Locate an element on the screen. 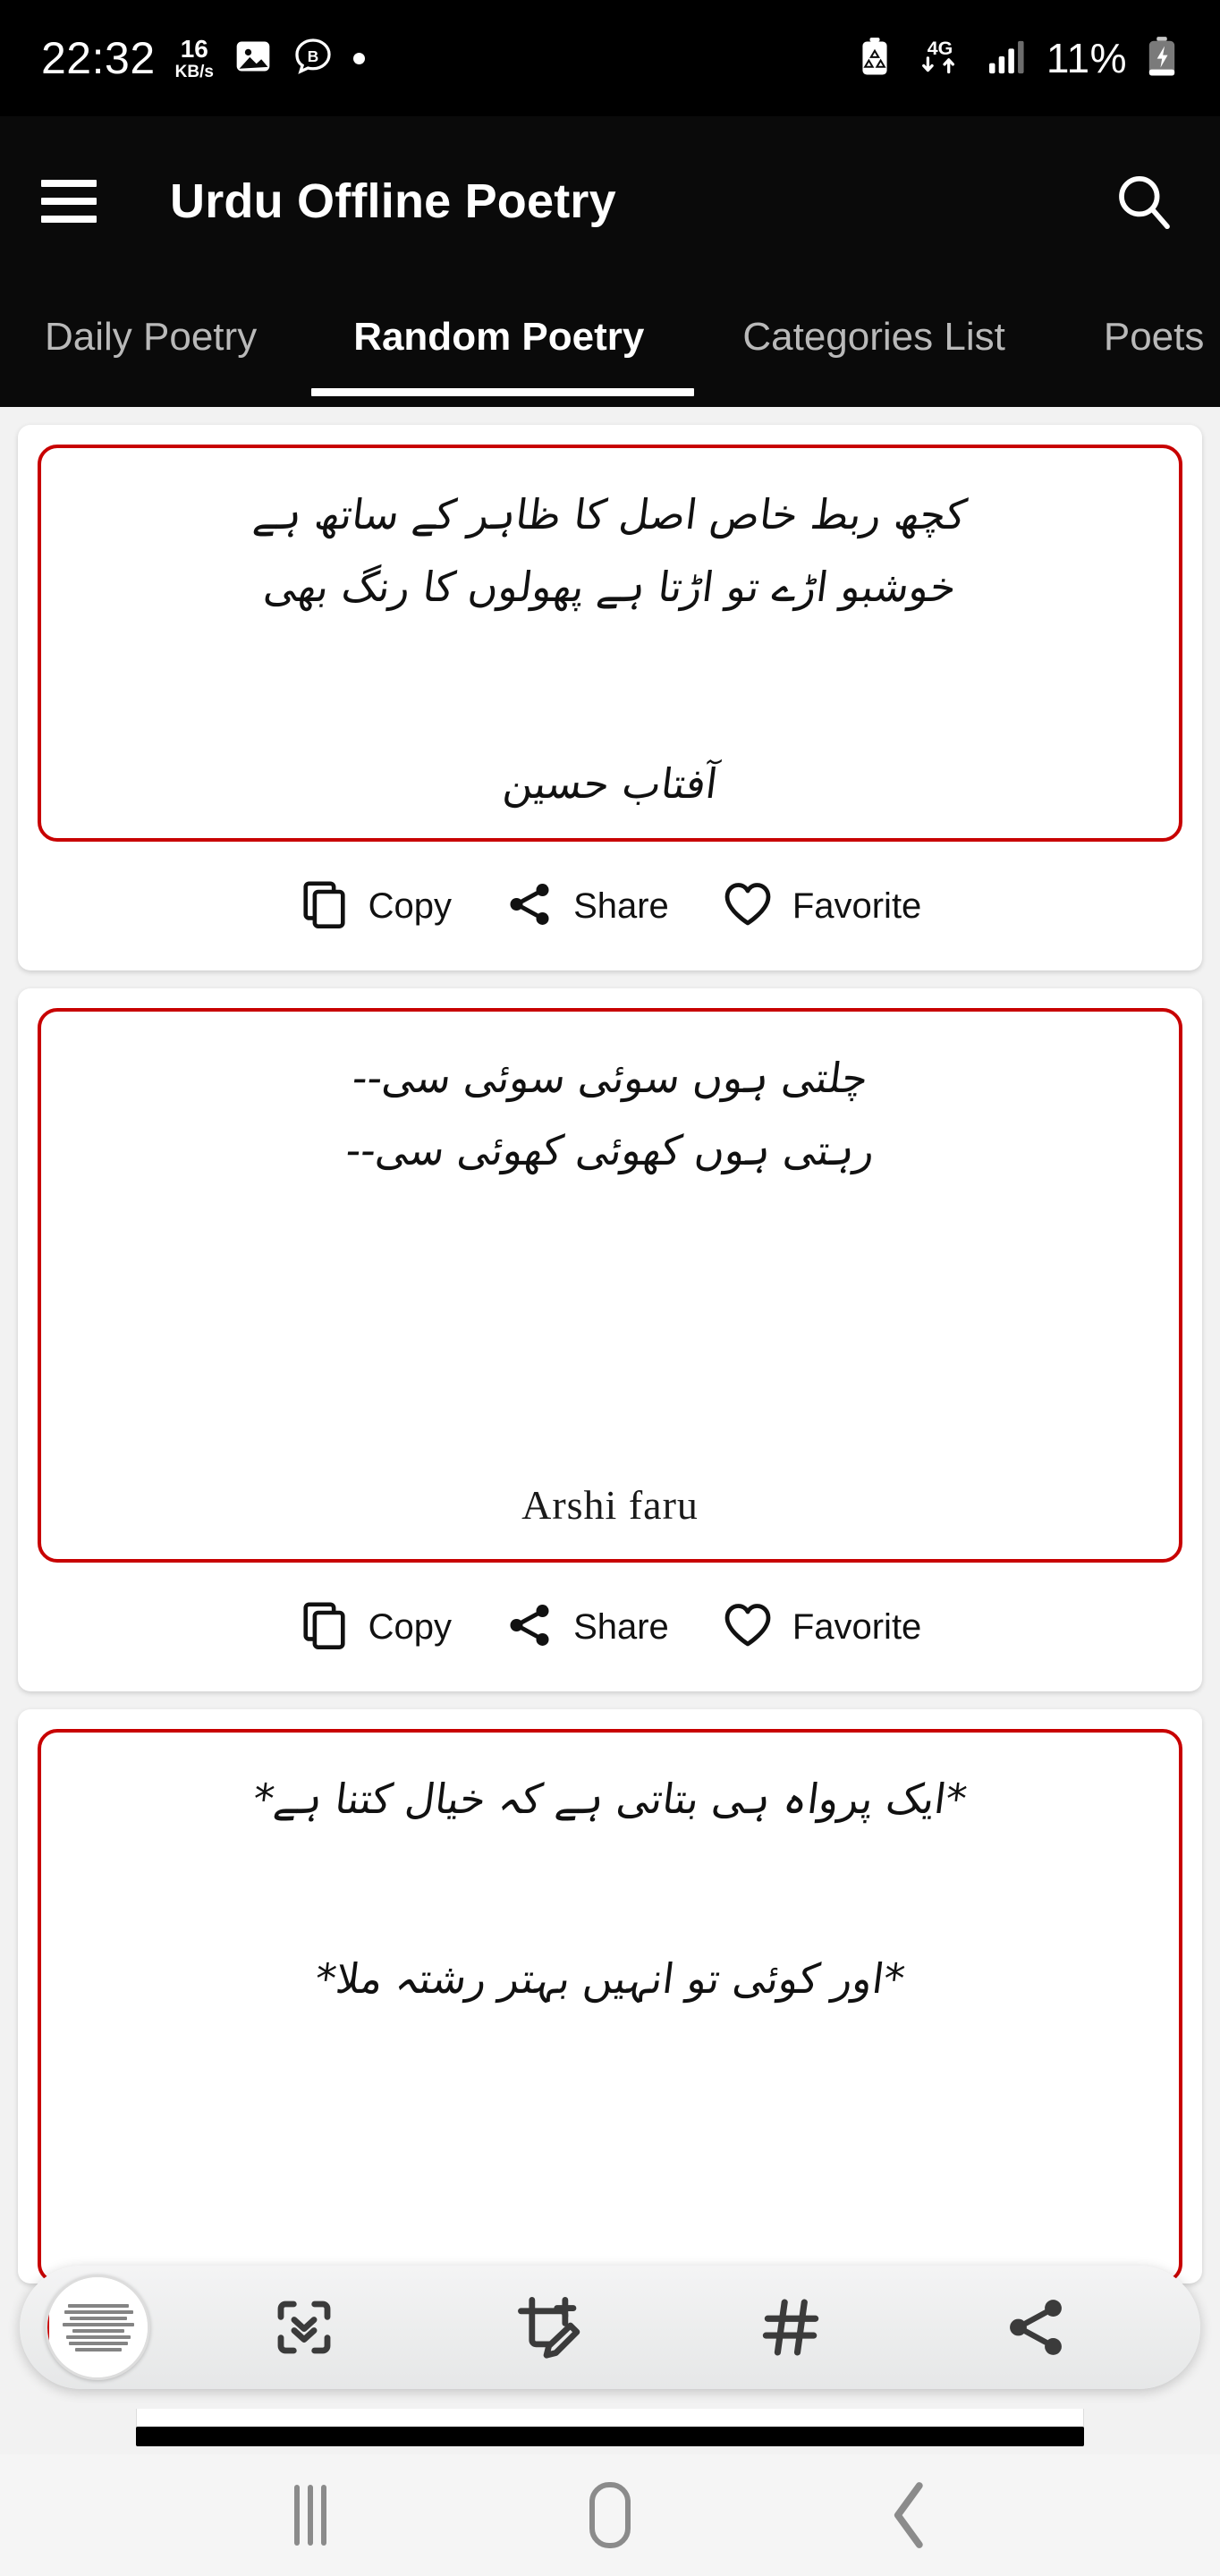 The width and height of the screenshot is (1220, 2576). poem-line: *ایک پرواہ ہی بتاتی ہے کہ خیال کتنا ہے* is located at coordinates (610, 1799).